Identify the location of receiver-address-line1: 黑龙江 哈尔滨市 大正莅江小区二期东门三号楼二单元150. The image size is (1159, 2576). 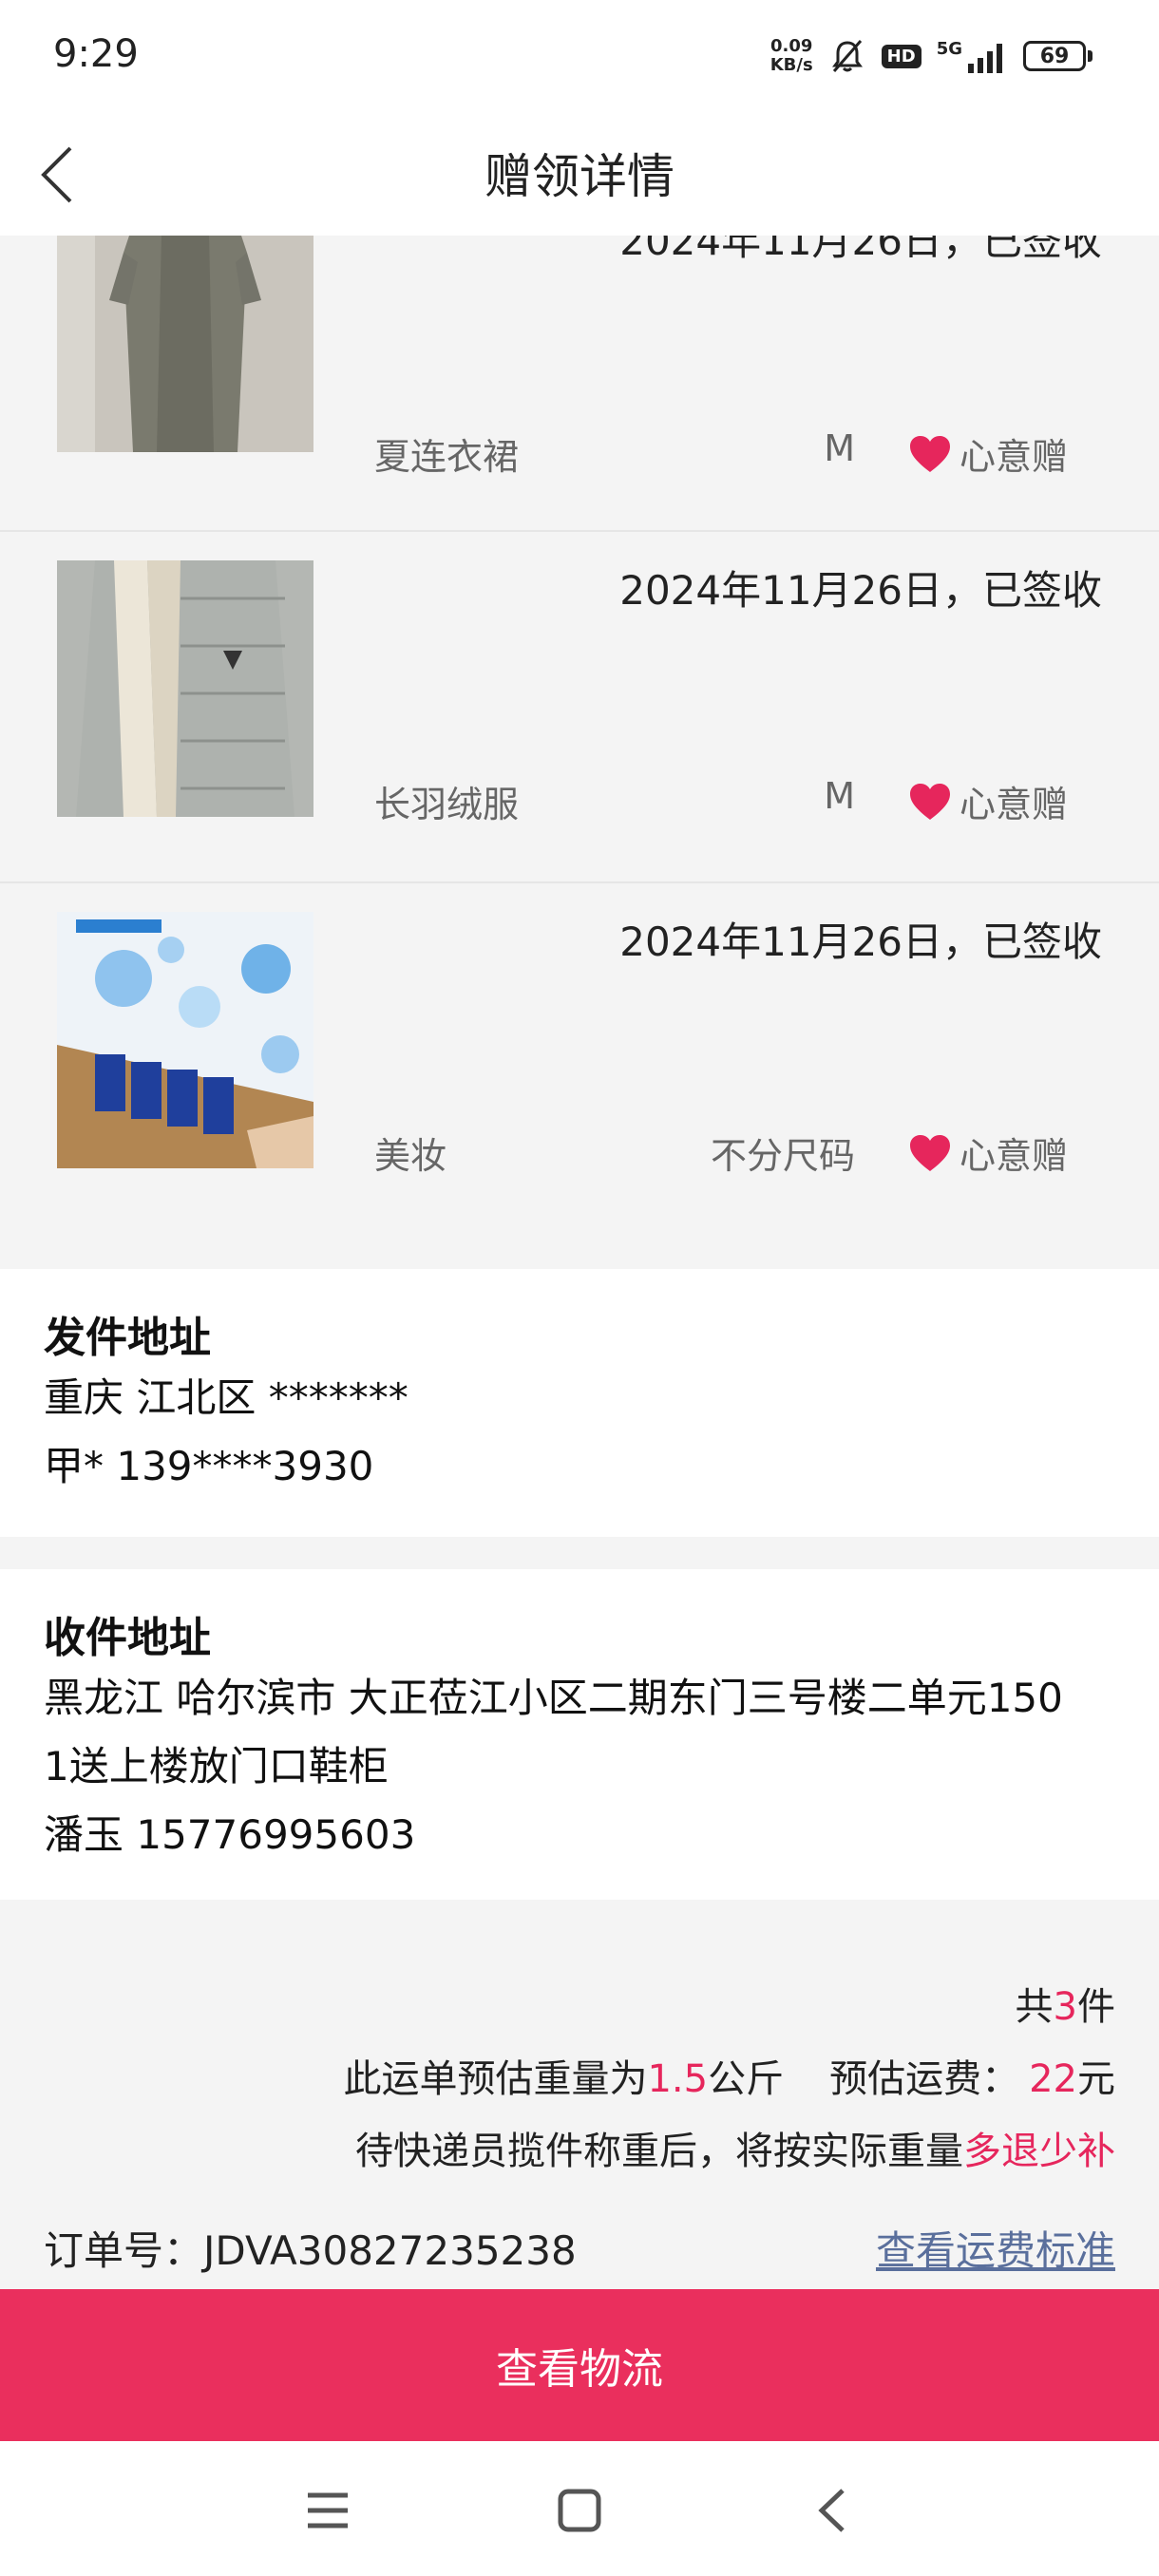
(553, 1698).